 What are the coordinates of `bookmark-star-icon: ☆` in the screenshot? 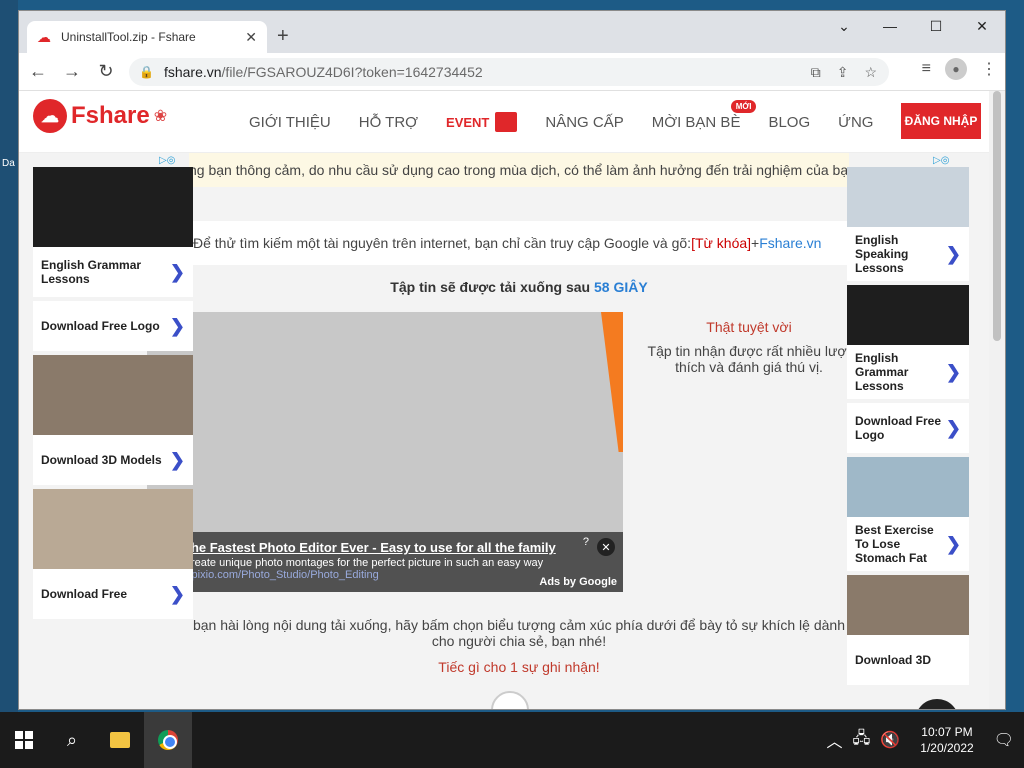 It's located at (870, 72).